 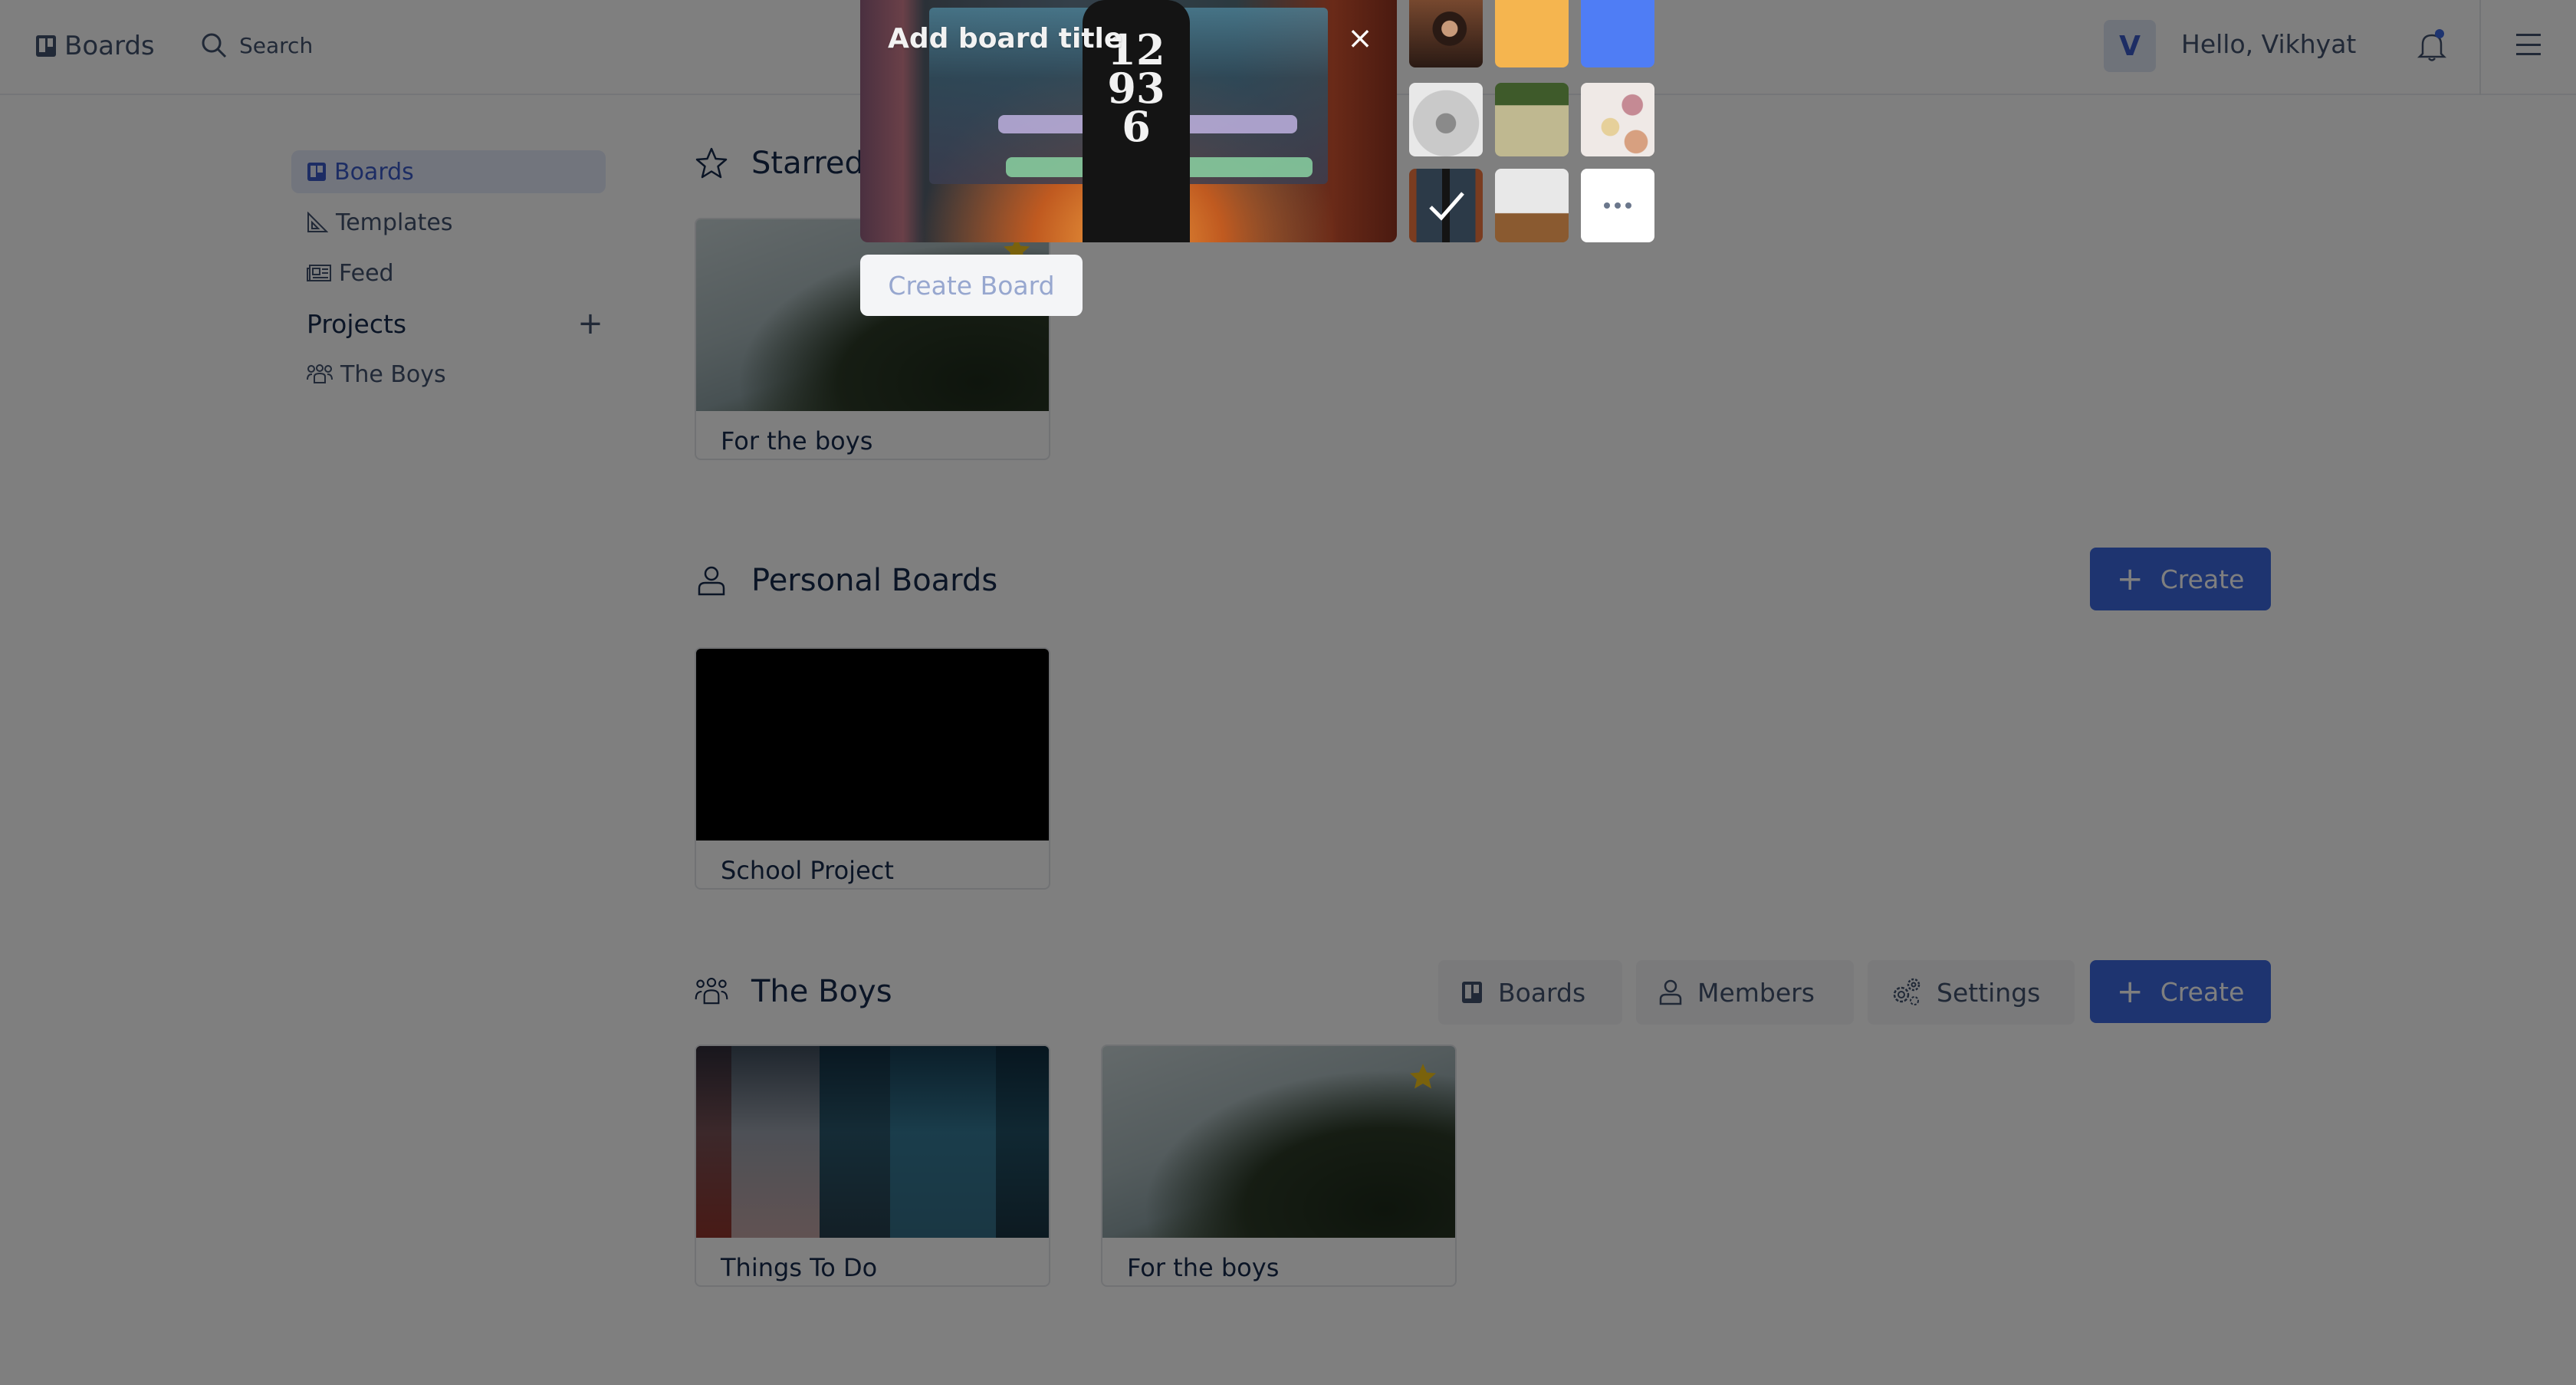 I want to click on more-backgrounds-button, so click(x=1617, y=206).